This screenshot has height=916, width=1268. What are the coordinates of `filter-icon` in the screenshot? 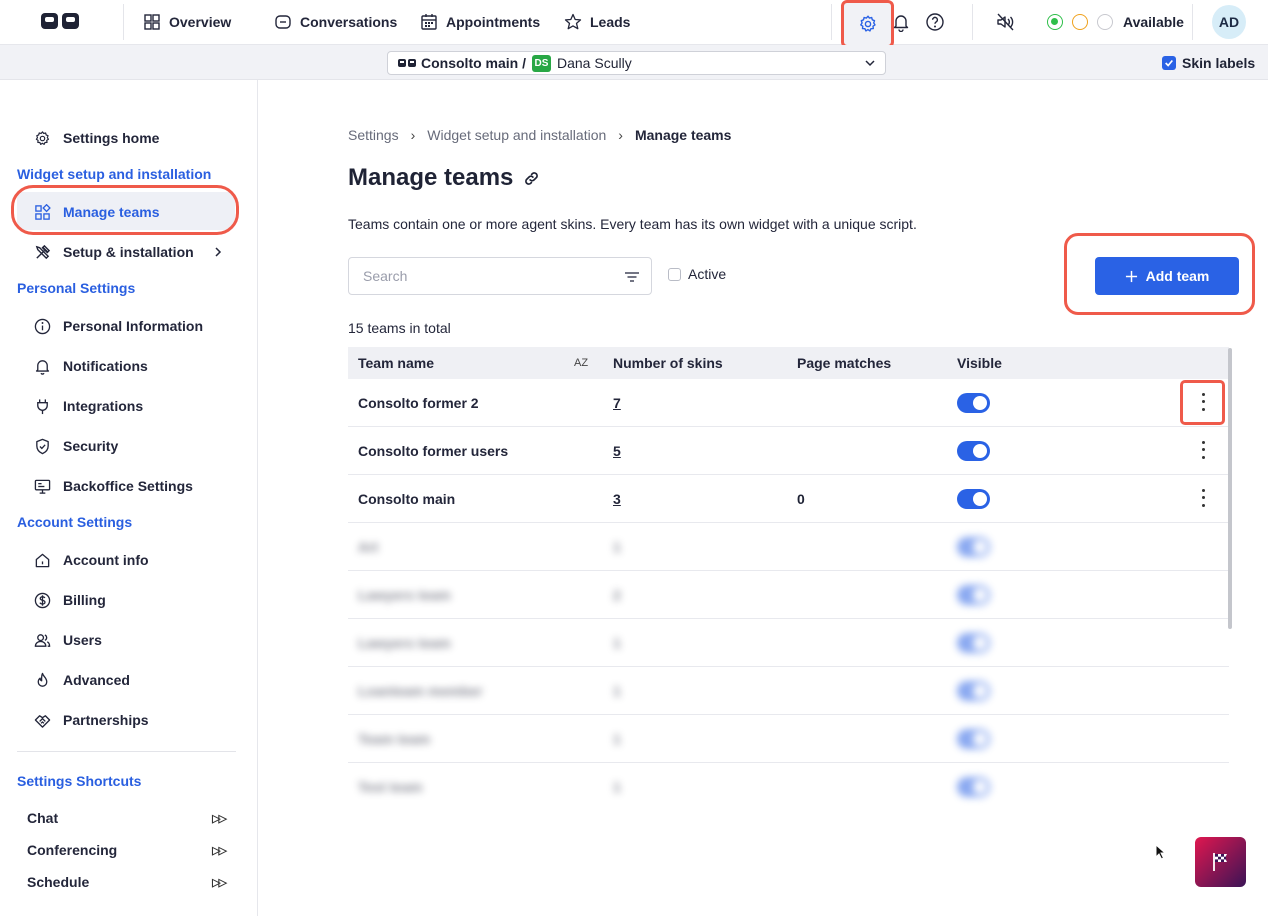 It's located at (632, 277).